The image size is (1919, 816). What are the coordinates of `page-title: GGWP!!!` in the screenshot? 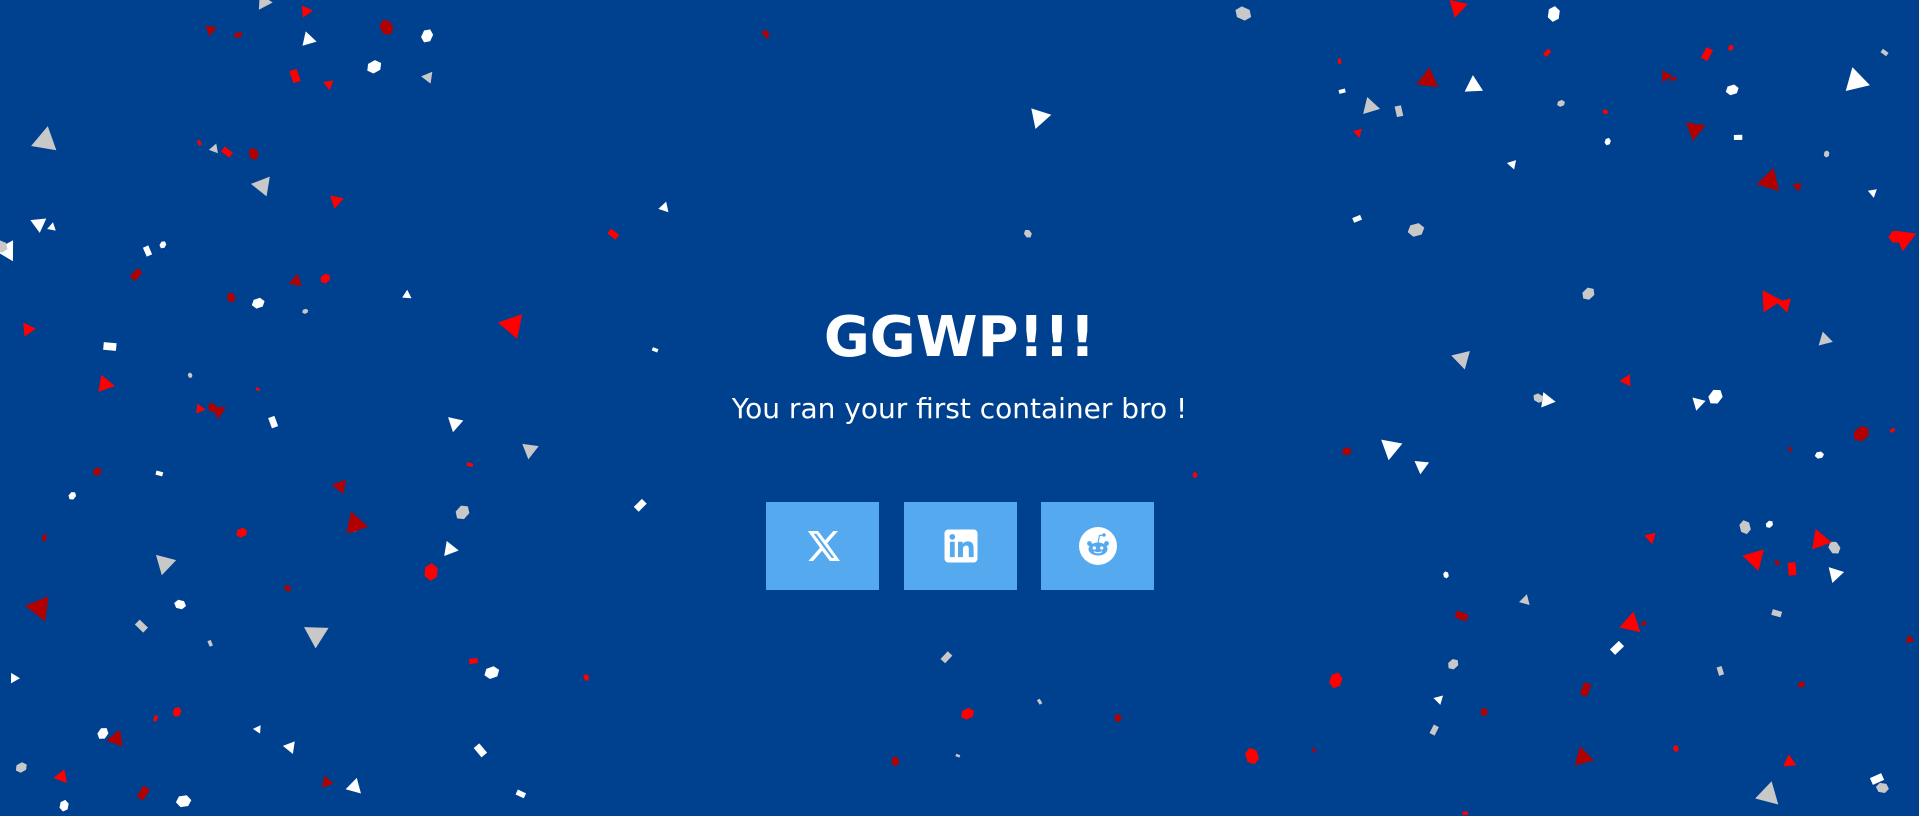 It's located at (959, 337).